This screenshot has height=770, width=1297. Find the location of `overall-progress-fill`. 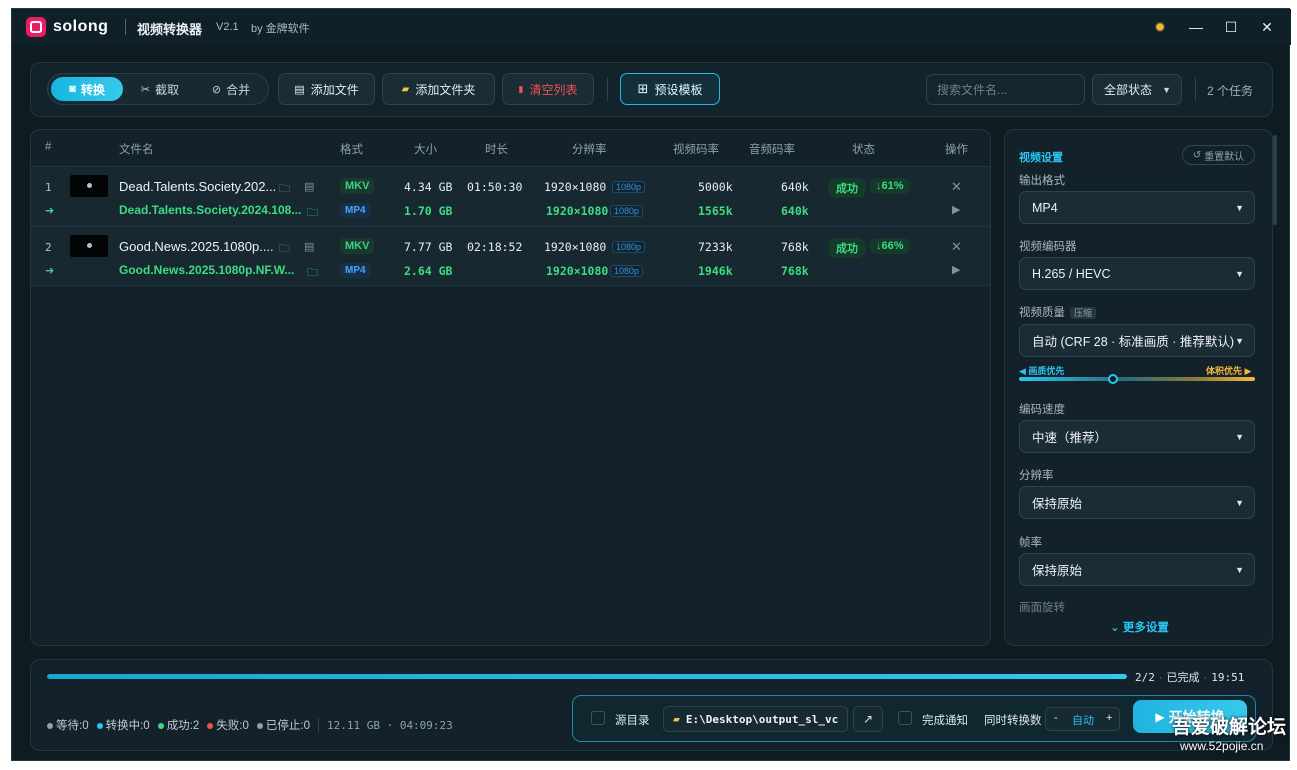

overall-progress-fill is located at coordinates (587, 676).